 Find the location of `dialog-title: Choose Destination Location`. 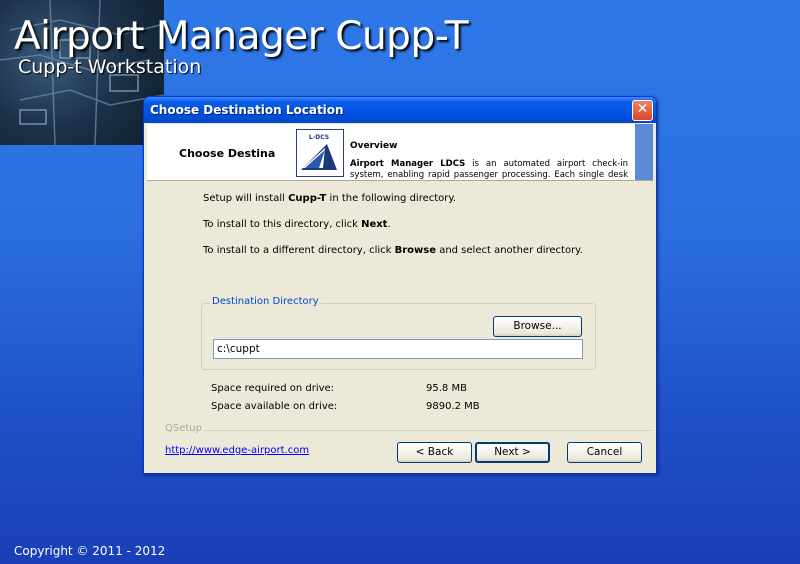

dialog-title: Choose Destination Location is located at coordinates (247, 110).